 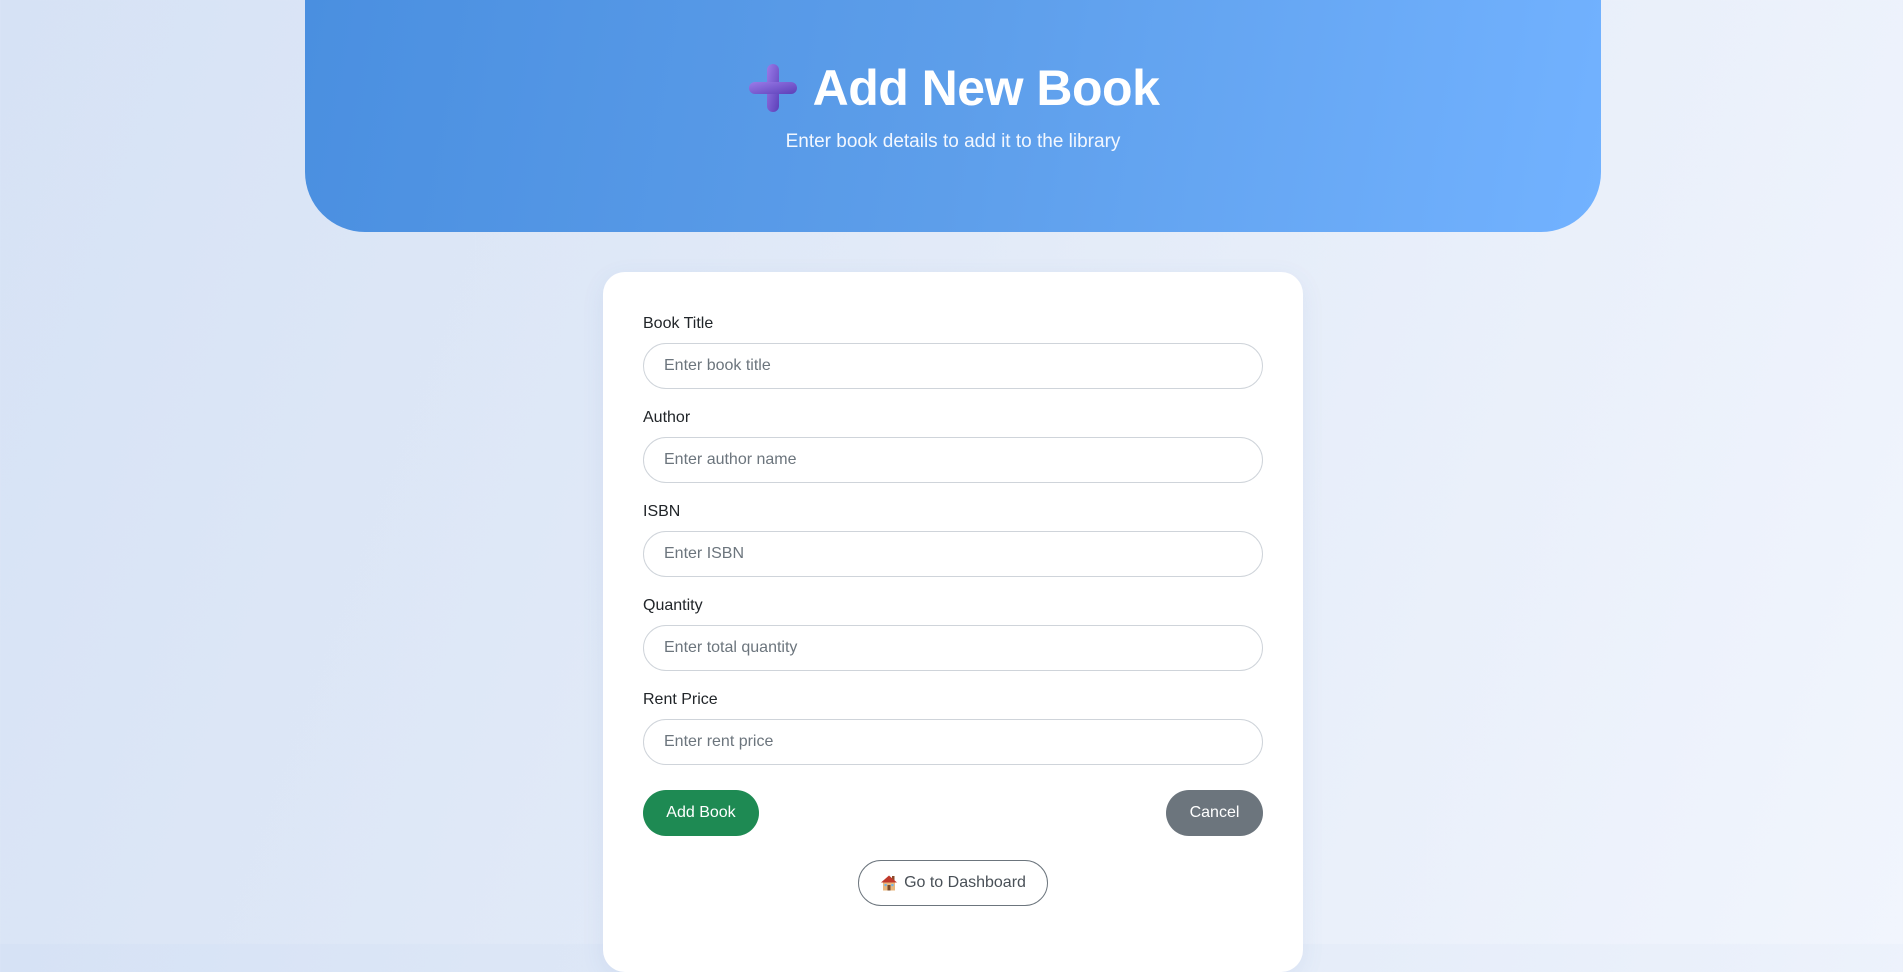 I want to click on cancel-button: Cancel, so click(x=1214, y=813).